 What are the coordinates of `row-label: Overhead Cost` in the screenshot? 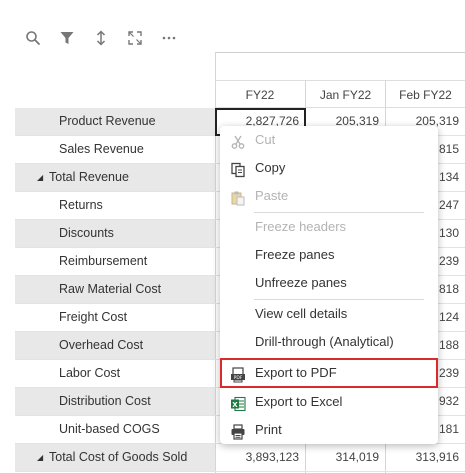 It's located at (115, 345).